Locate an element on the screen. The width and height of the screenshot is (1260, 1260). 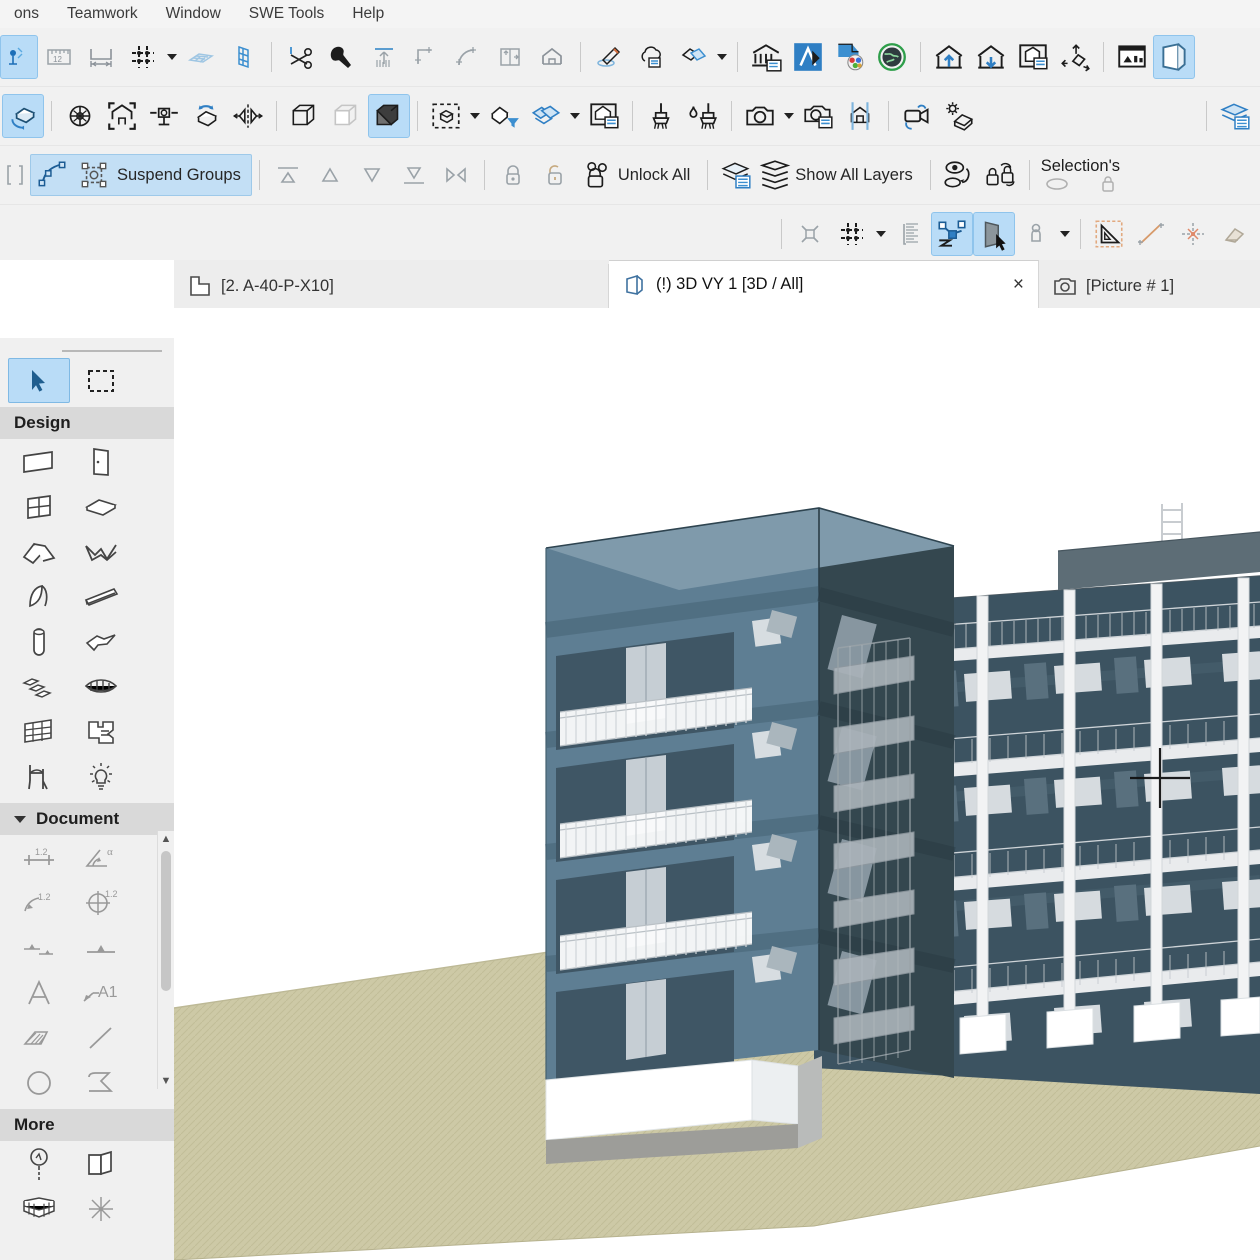
curtain-wall-tool is located at coordinates (39, 731).